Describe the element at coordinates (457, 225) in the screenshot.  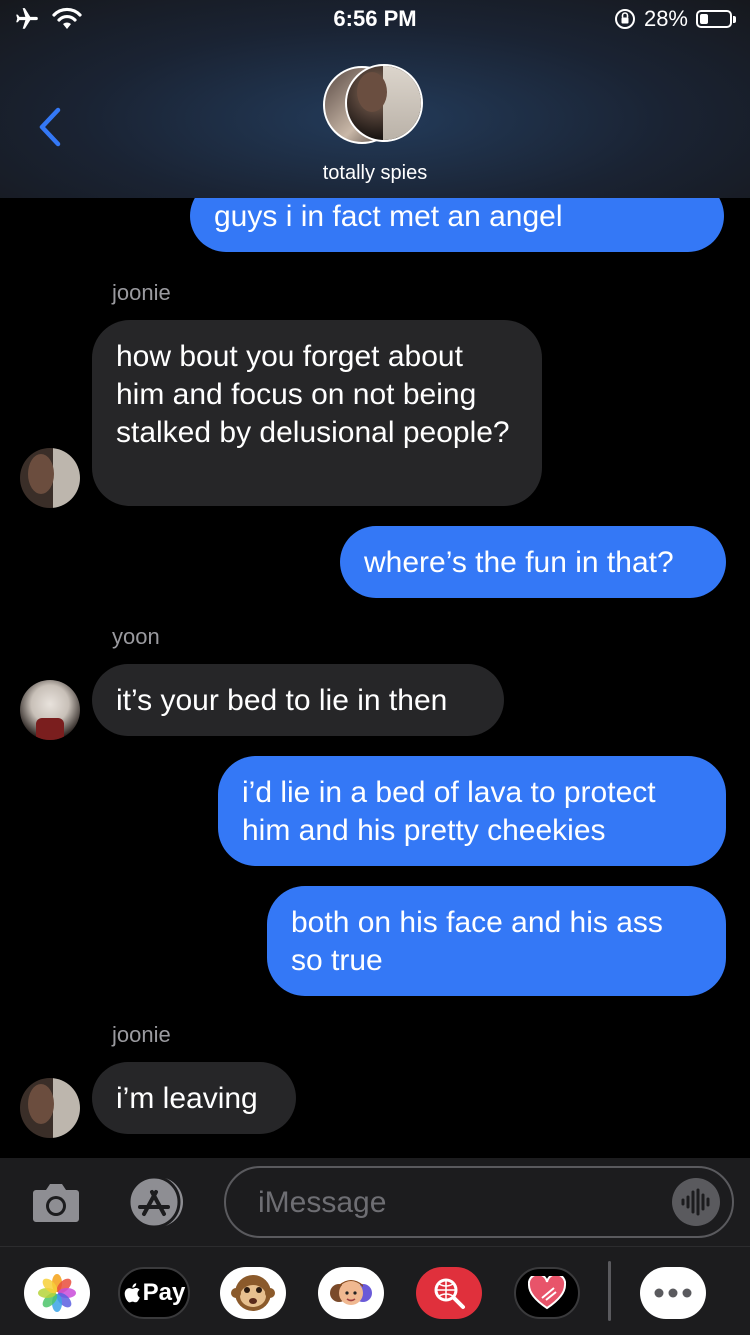
I see `outgoing-message: guys i in fact met an angel` at that location.